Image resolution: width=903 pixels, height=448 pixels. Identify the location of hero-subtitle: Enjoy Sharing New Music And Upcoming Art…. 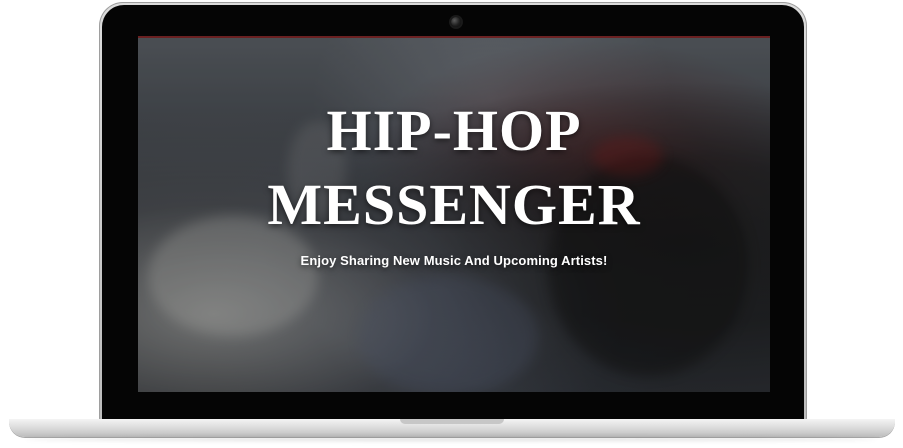
(454, 261).